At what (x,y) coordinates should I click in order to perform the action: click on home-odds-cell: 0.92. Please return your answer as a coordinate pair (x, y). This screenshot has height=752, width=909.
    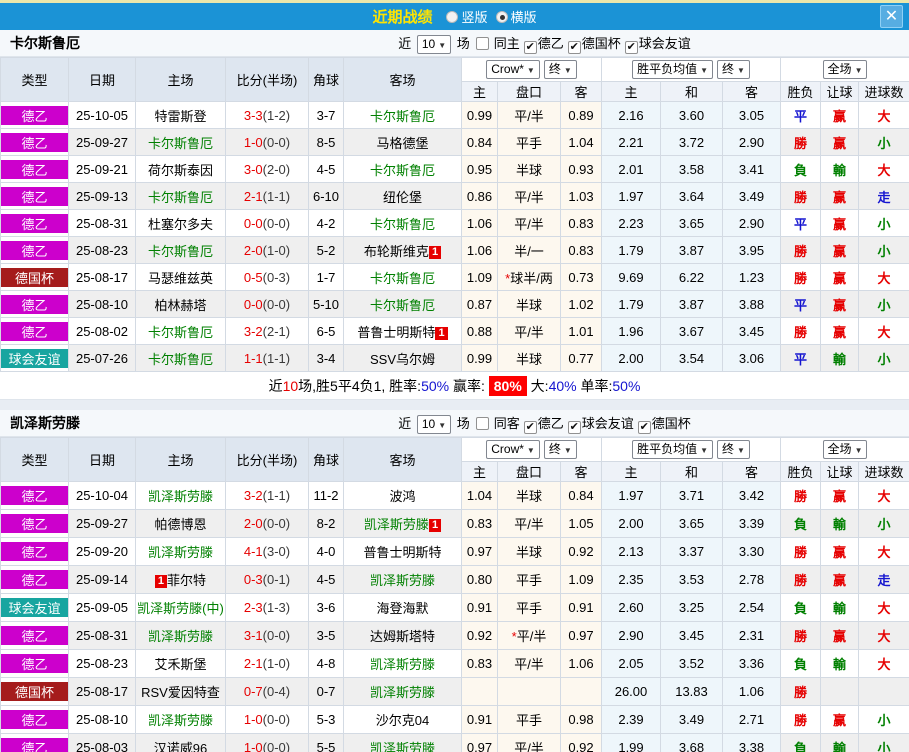
    Looking at the image, I should click on (479, 635).